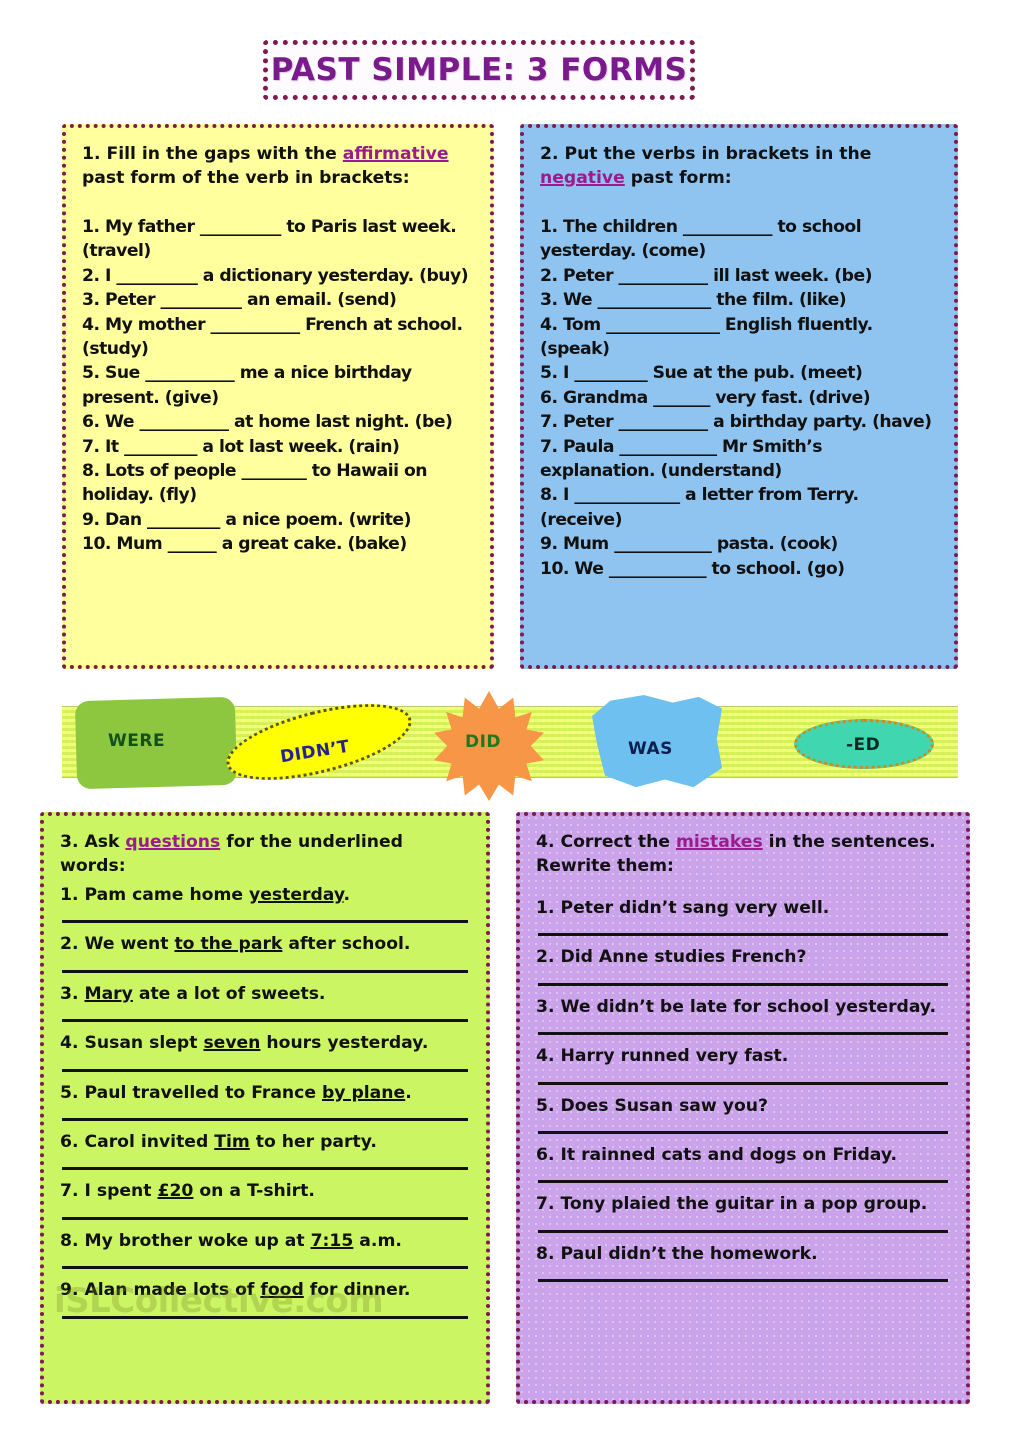 Image resolution: width=1018 pixels, height=1440 pixels. Describe the element at coordinates (203, 1092) in the screenshot. I see `item-pre: Paul travelled to France` at that location.